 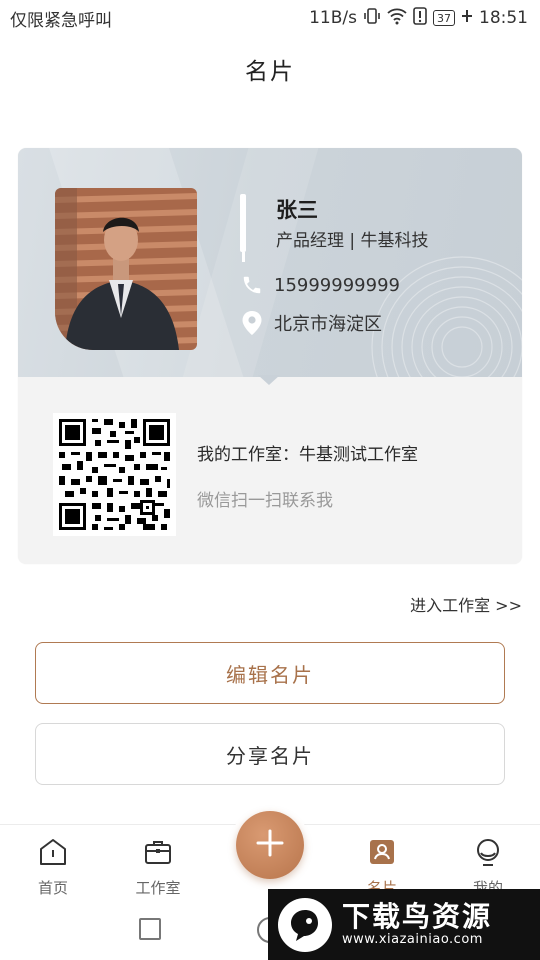 I want to click on page-title: 名片, so click(x=270, y=72).